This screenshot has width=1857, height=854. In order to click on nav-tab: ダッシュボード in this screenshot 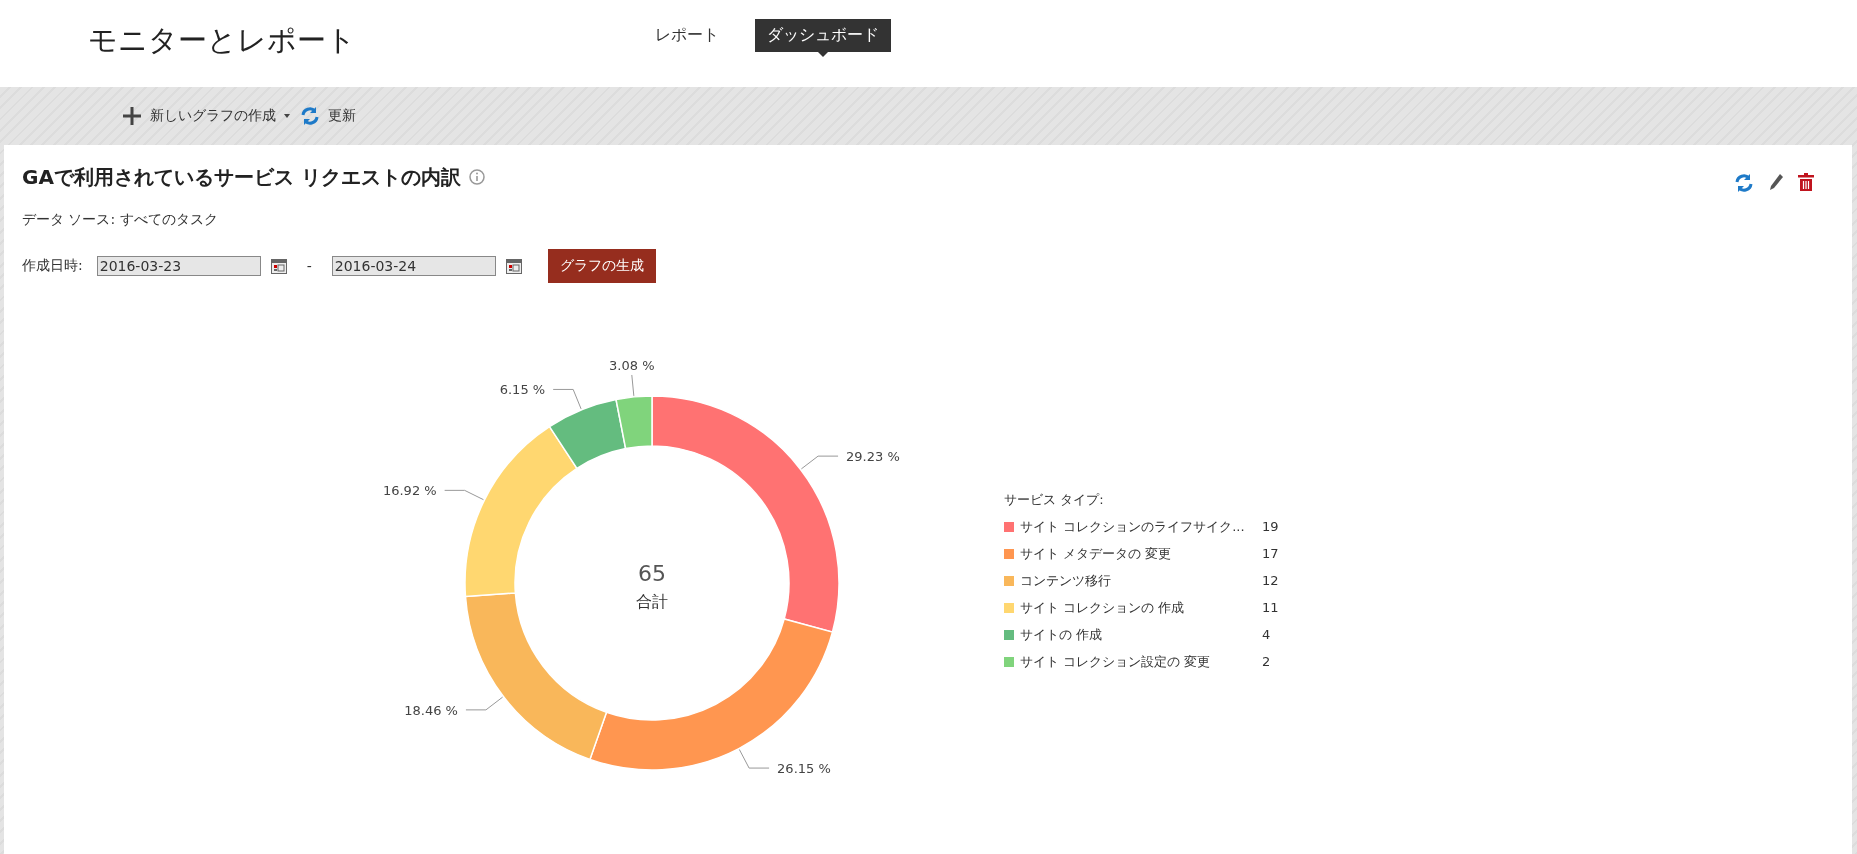, I will do `click(823, 35)`.